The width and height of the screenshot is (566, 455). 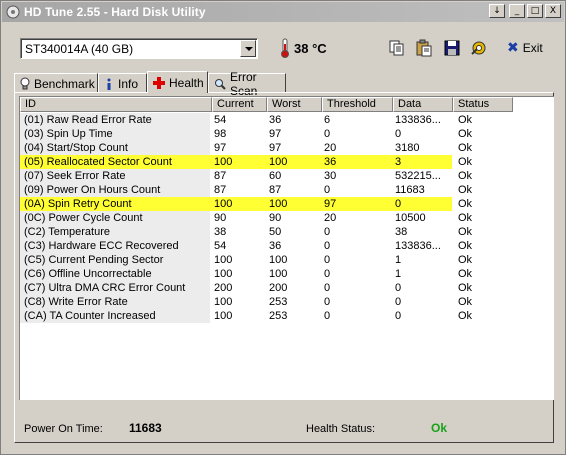 I want to click on cell-current: 200, so click(x=223, y=288).